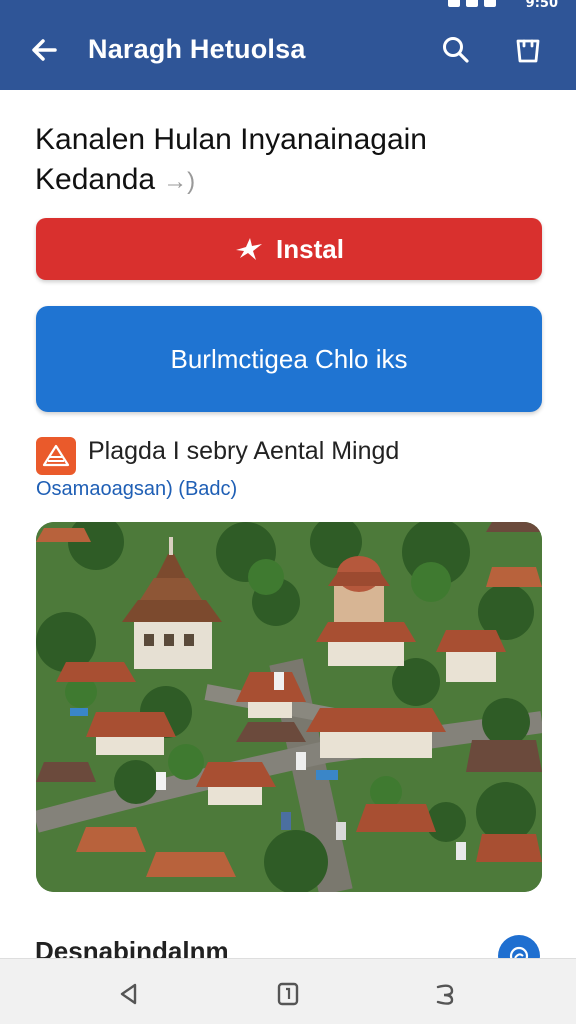 The width and height of the screenshot is (576, 1024). Describe the element at coordinates (231, 139) in the screenshot. I see `app-title-line1: Kanalen Hulan Inyanainagain` at that location.